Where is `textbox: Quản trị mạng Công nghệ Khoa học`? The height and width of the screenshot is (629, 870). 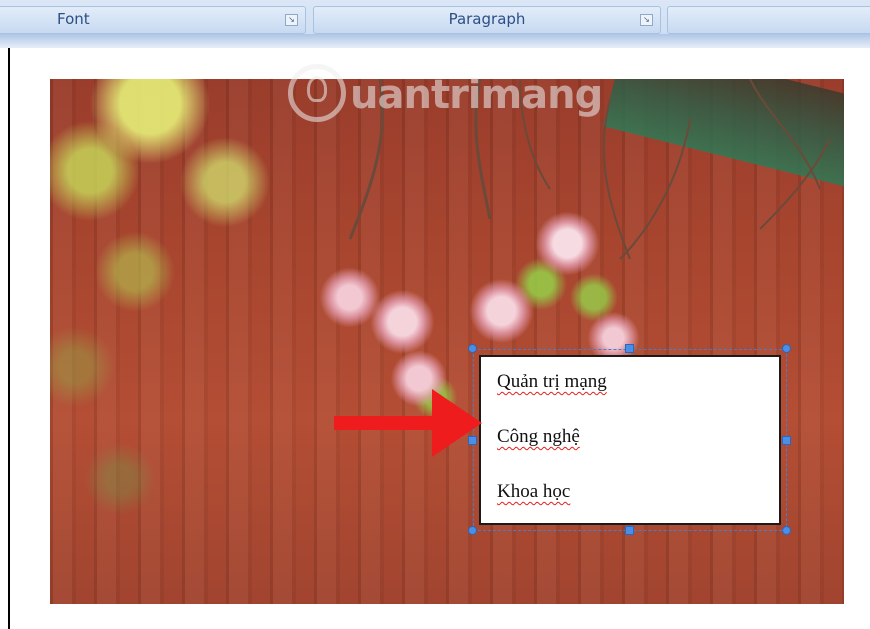
textbox: Quản trị mạng Công nghệ Khoa học is located at coordinates (630, 440).